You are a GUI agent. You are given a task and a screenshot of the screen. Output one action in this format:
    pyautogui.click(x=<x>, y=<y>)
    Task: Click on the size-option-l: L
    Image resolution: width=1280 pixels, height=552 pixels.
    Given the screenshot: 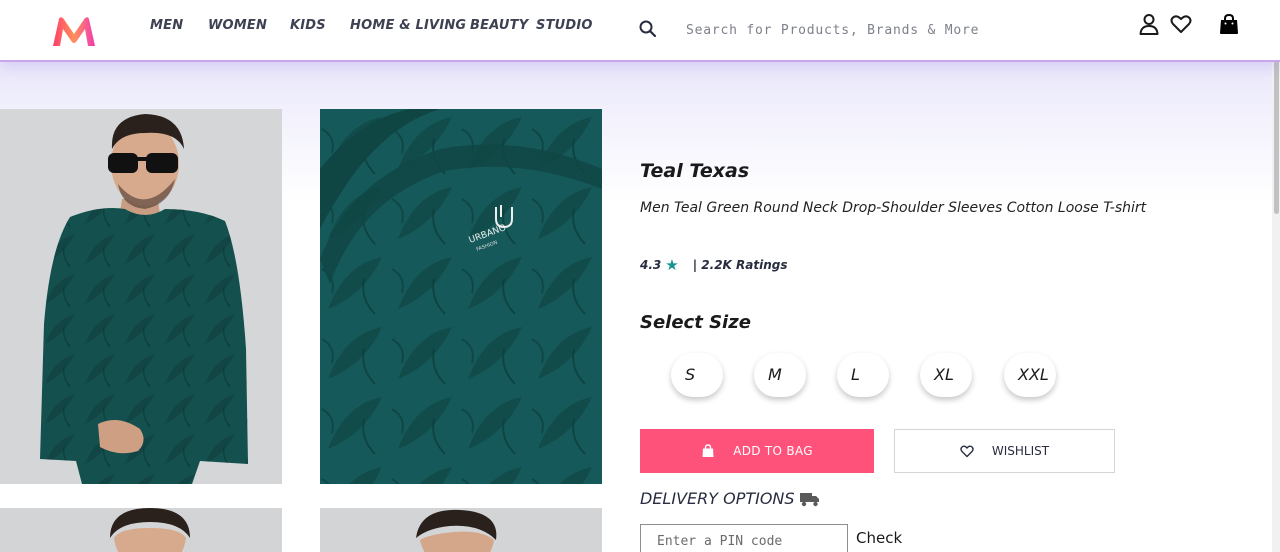 What is the action you would take?
    pyautogui.click(x=863, y=375)
    